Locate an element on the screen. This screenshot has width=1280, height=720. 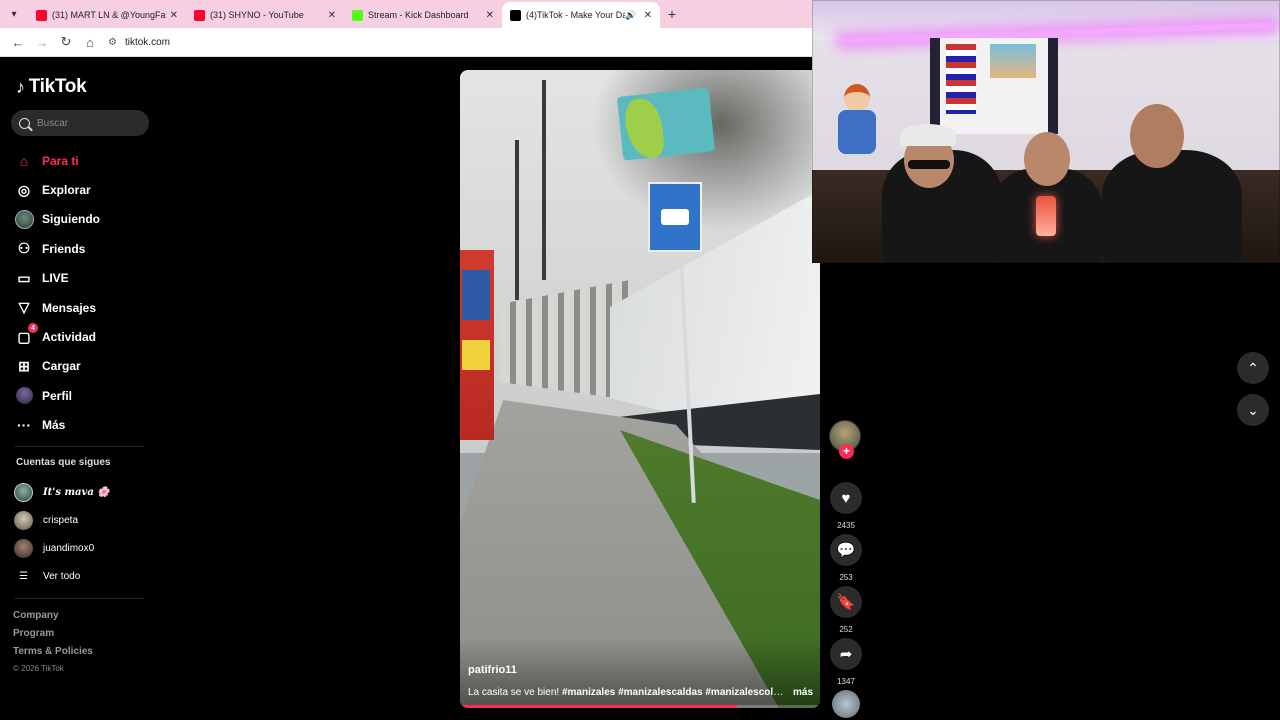
account-name: crispeta is located at coordinates (61, 520).